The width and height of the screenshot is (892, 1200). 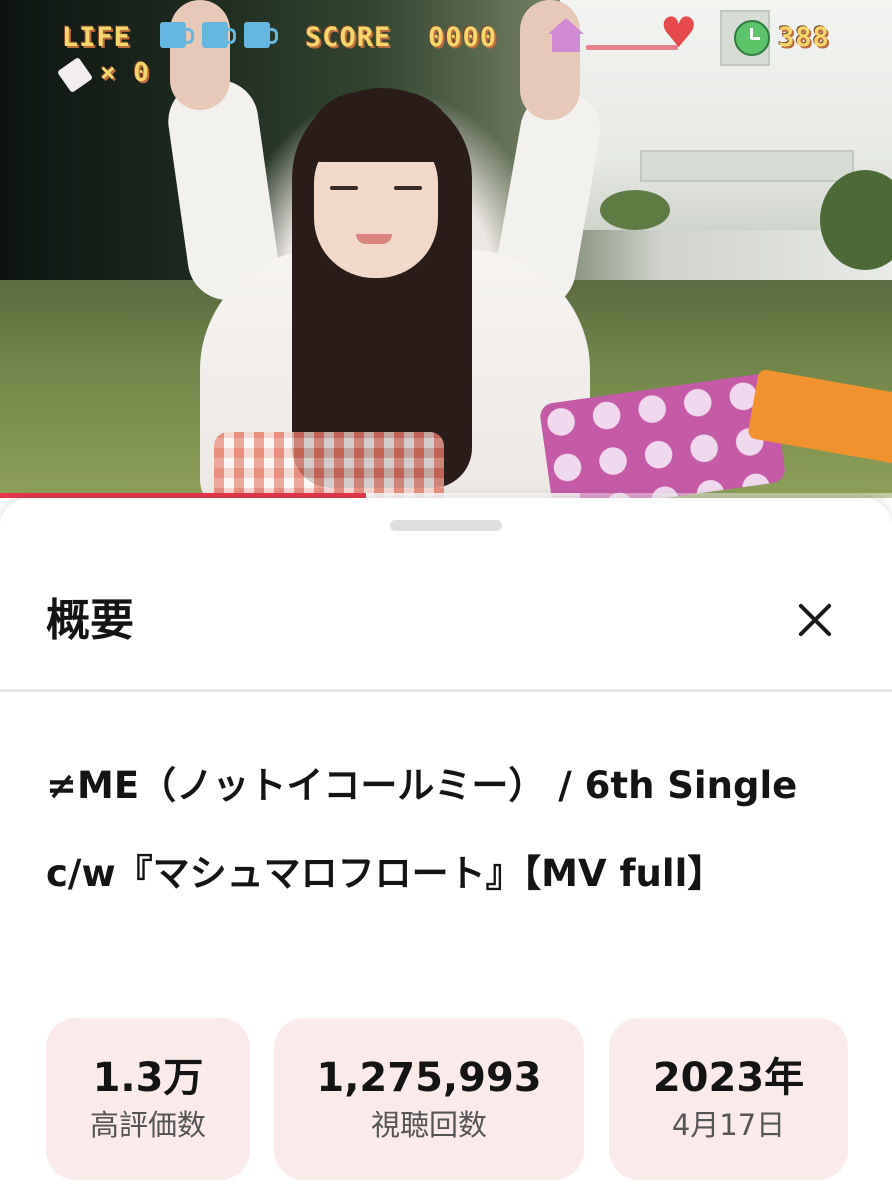 I want to click on stat-likes-label: 高評価数, so click(x=147, y=1125).